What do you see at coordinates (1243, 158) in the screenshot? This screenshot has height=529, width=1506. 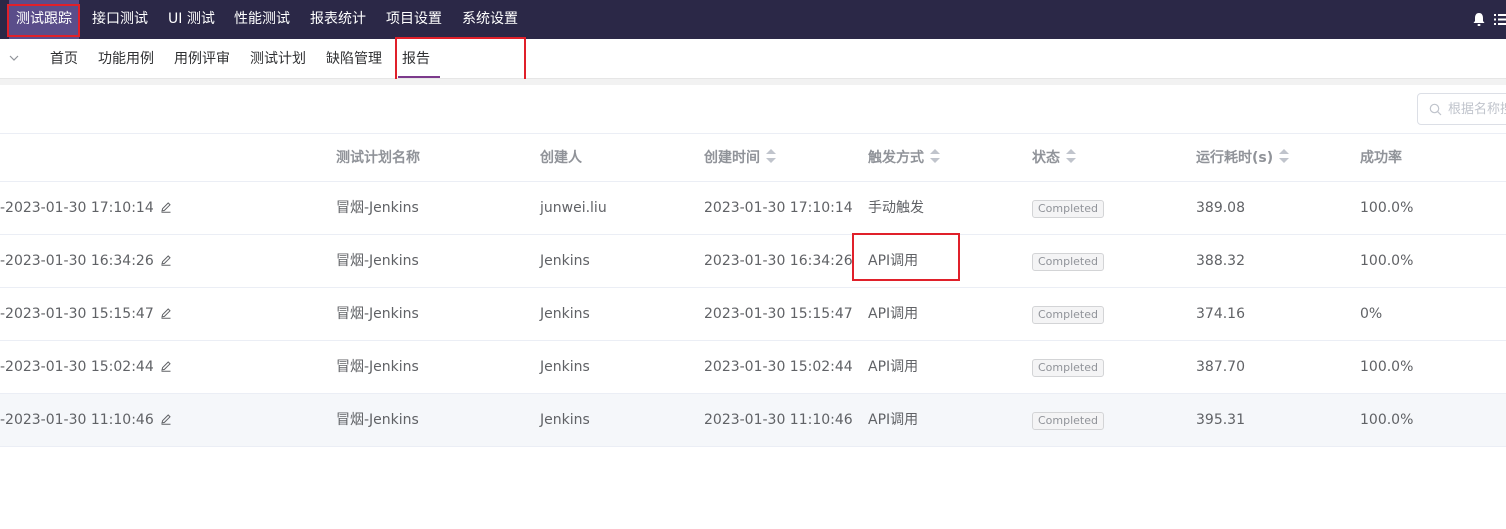 I see `column-header-duration: 运行耗时(s)` at bounding box center [1243, 158].